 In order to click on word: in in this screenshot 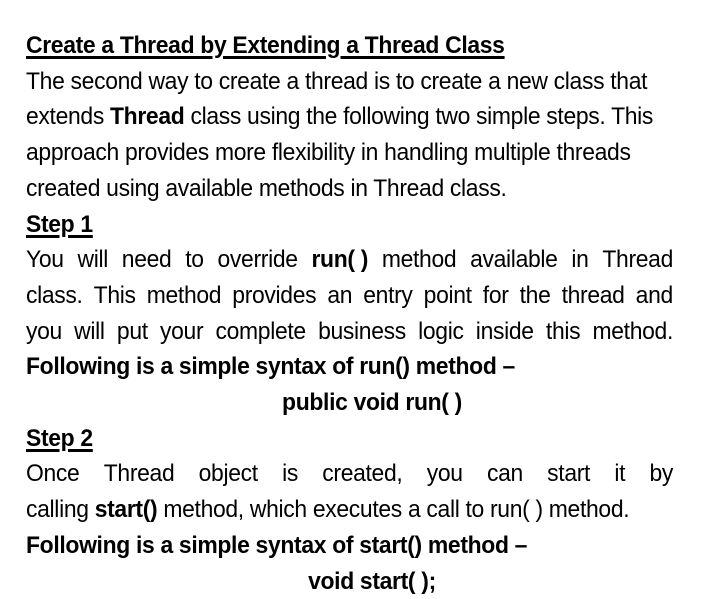, I will do `click(580, 260)`.